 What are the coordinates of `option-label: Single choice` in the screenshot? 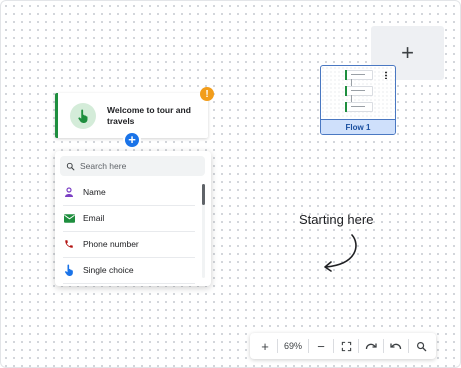 It's located at (108, 270).